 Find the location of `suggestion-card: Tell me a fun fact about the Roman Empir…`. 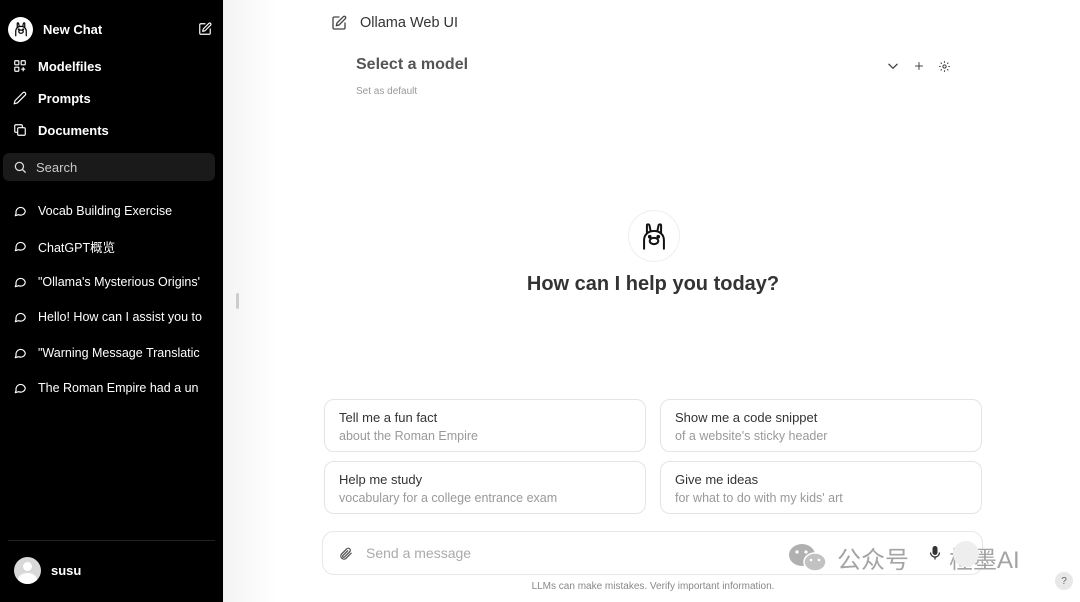

suggestion-card: Tell me a fun fact about the Roman Empir… is located at coordinates (485, 425).